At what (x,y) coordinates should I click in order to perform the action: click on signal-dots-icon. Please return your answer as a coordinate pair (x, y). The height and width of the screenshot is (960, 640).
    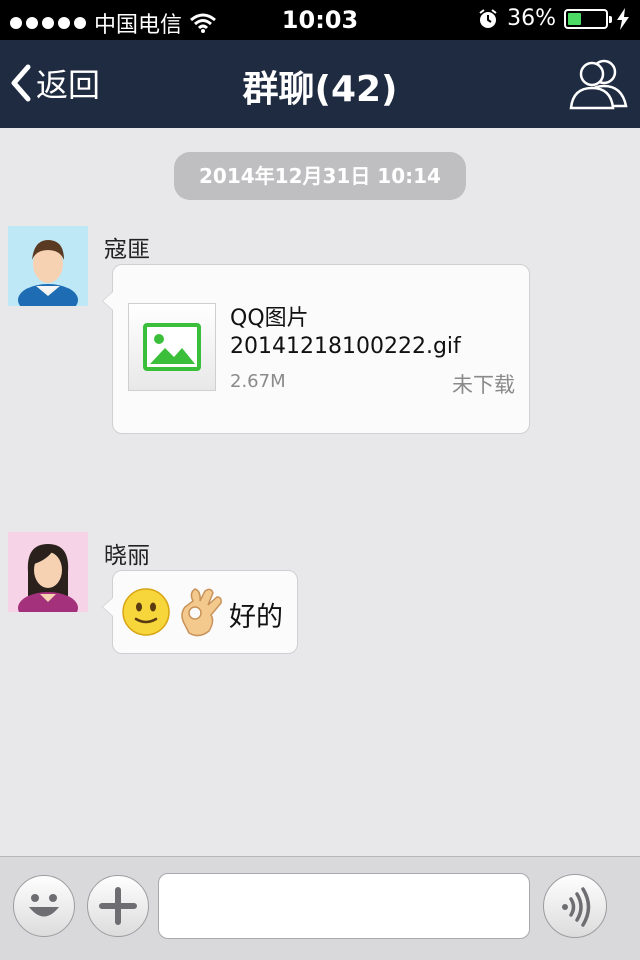
    Looking at the image, I should click on (48, 23).